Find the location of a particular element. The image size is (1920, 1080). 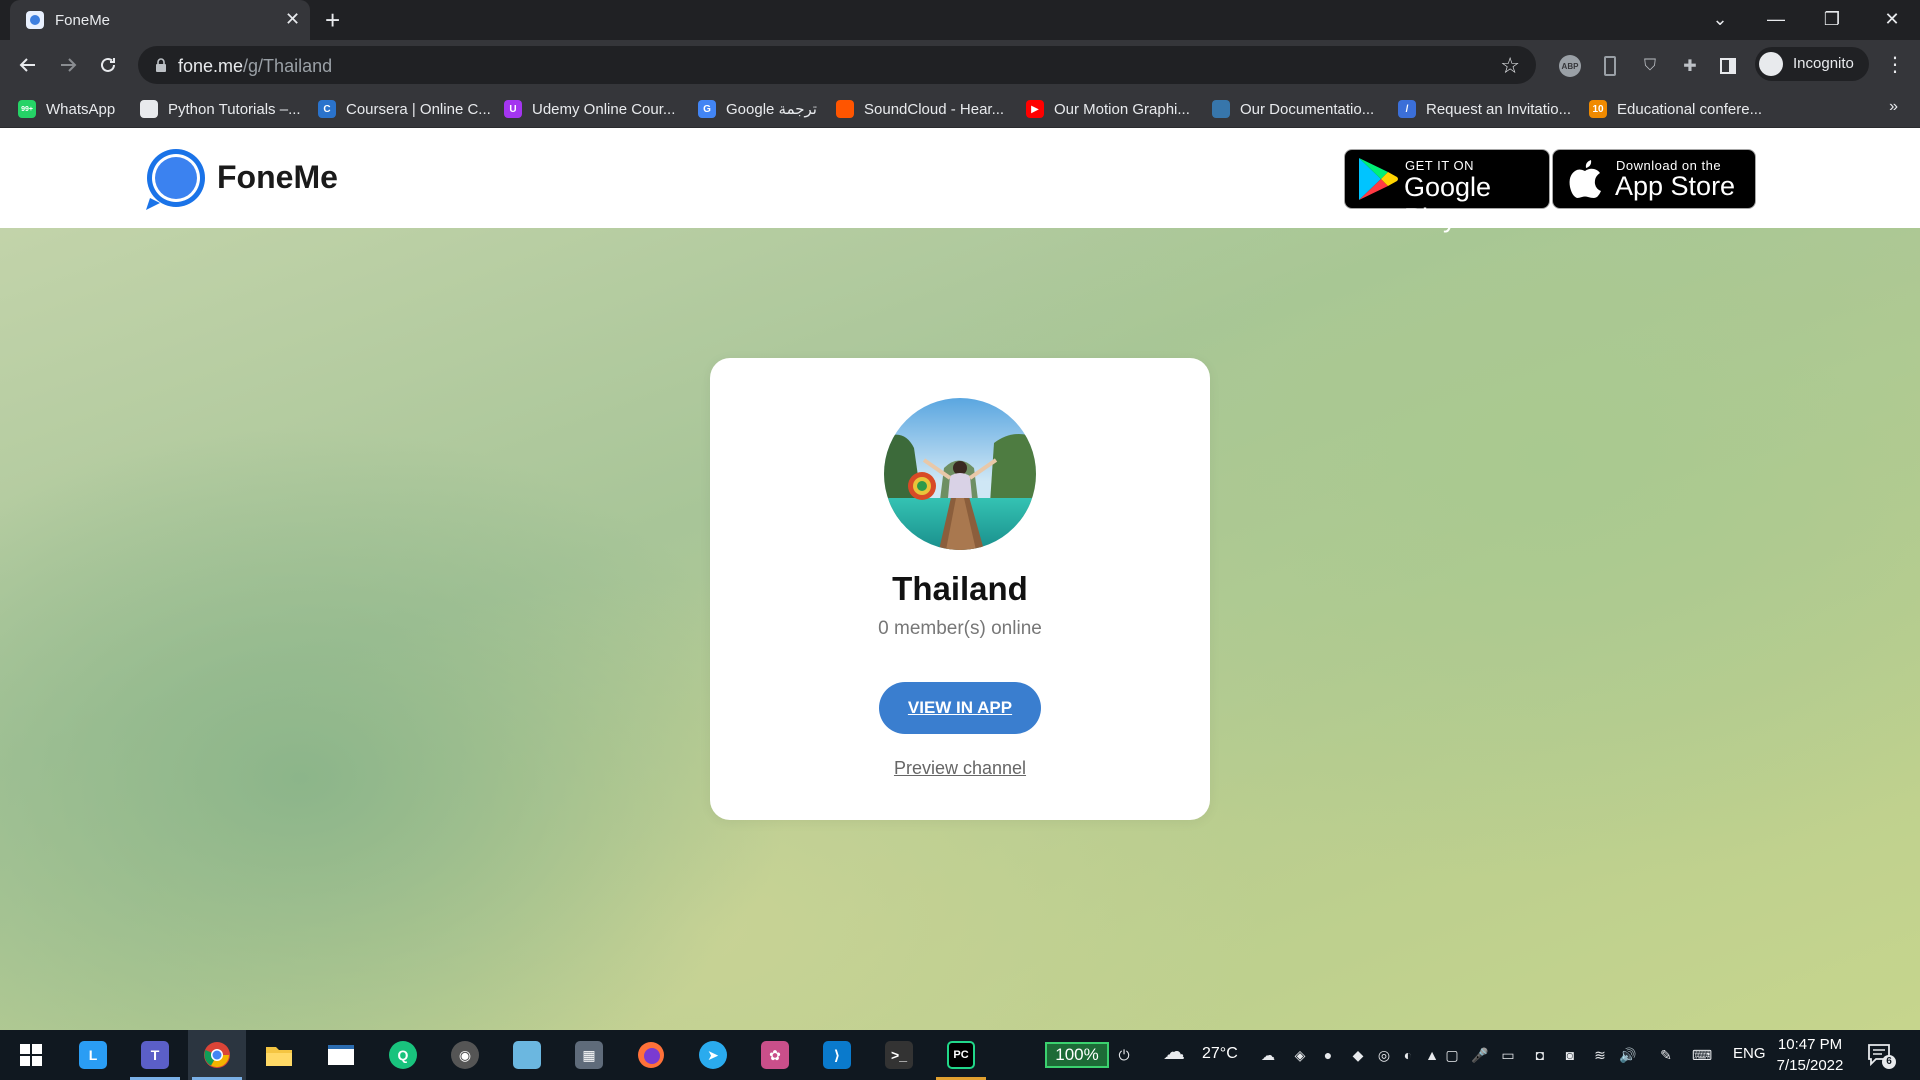

teams-tray-icon: ◙ is located at coordinates (1570, 1055).